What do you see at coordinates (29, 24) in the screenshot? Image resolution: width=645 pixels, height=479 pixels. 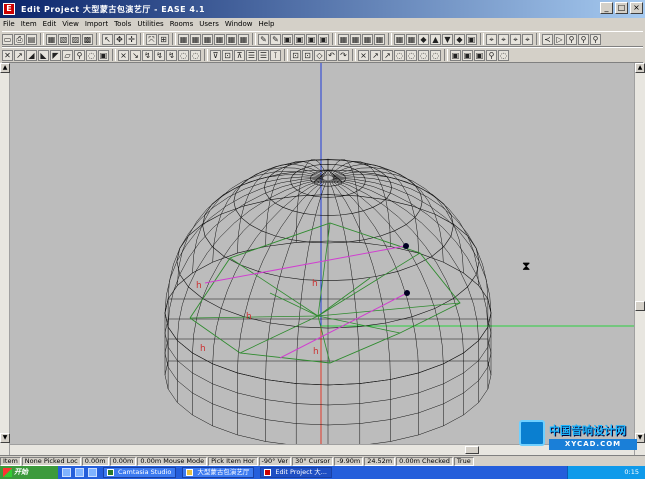 I see `menu-item: Item` at bounding box center [29, 24].